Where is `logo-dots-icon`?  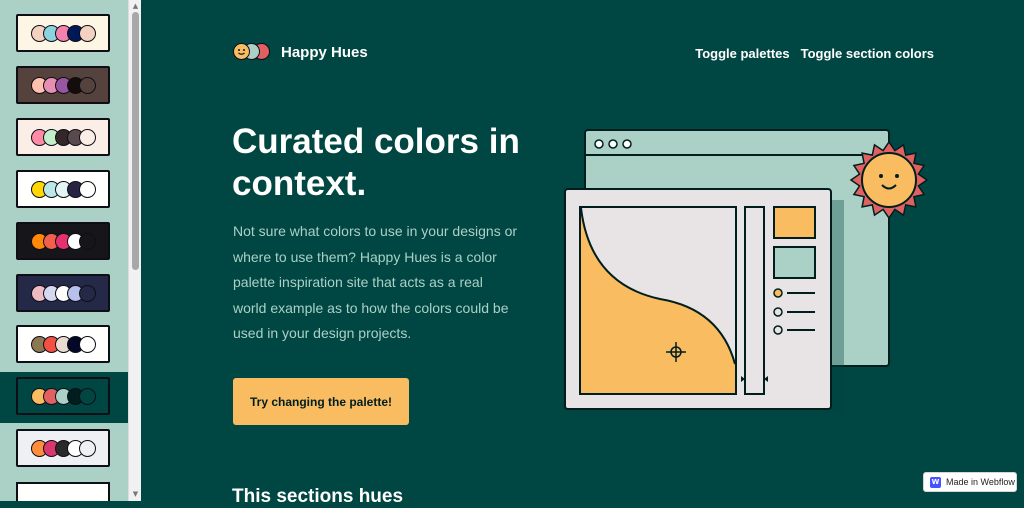 logo-dots-icon is located at coordinates (252, 52).